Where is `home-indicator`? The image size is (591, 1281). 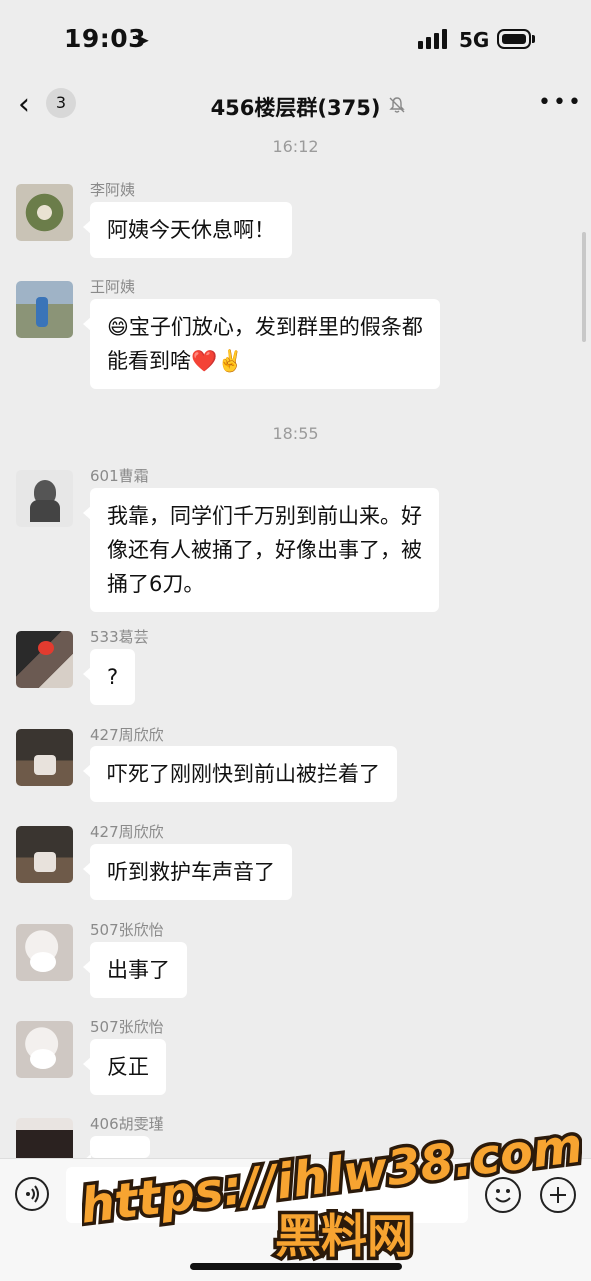
home-indicator is located at coordinates (296, 1266).